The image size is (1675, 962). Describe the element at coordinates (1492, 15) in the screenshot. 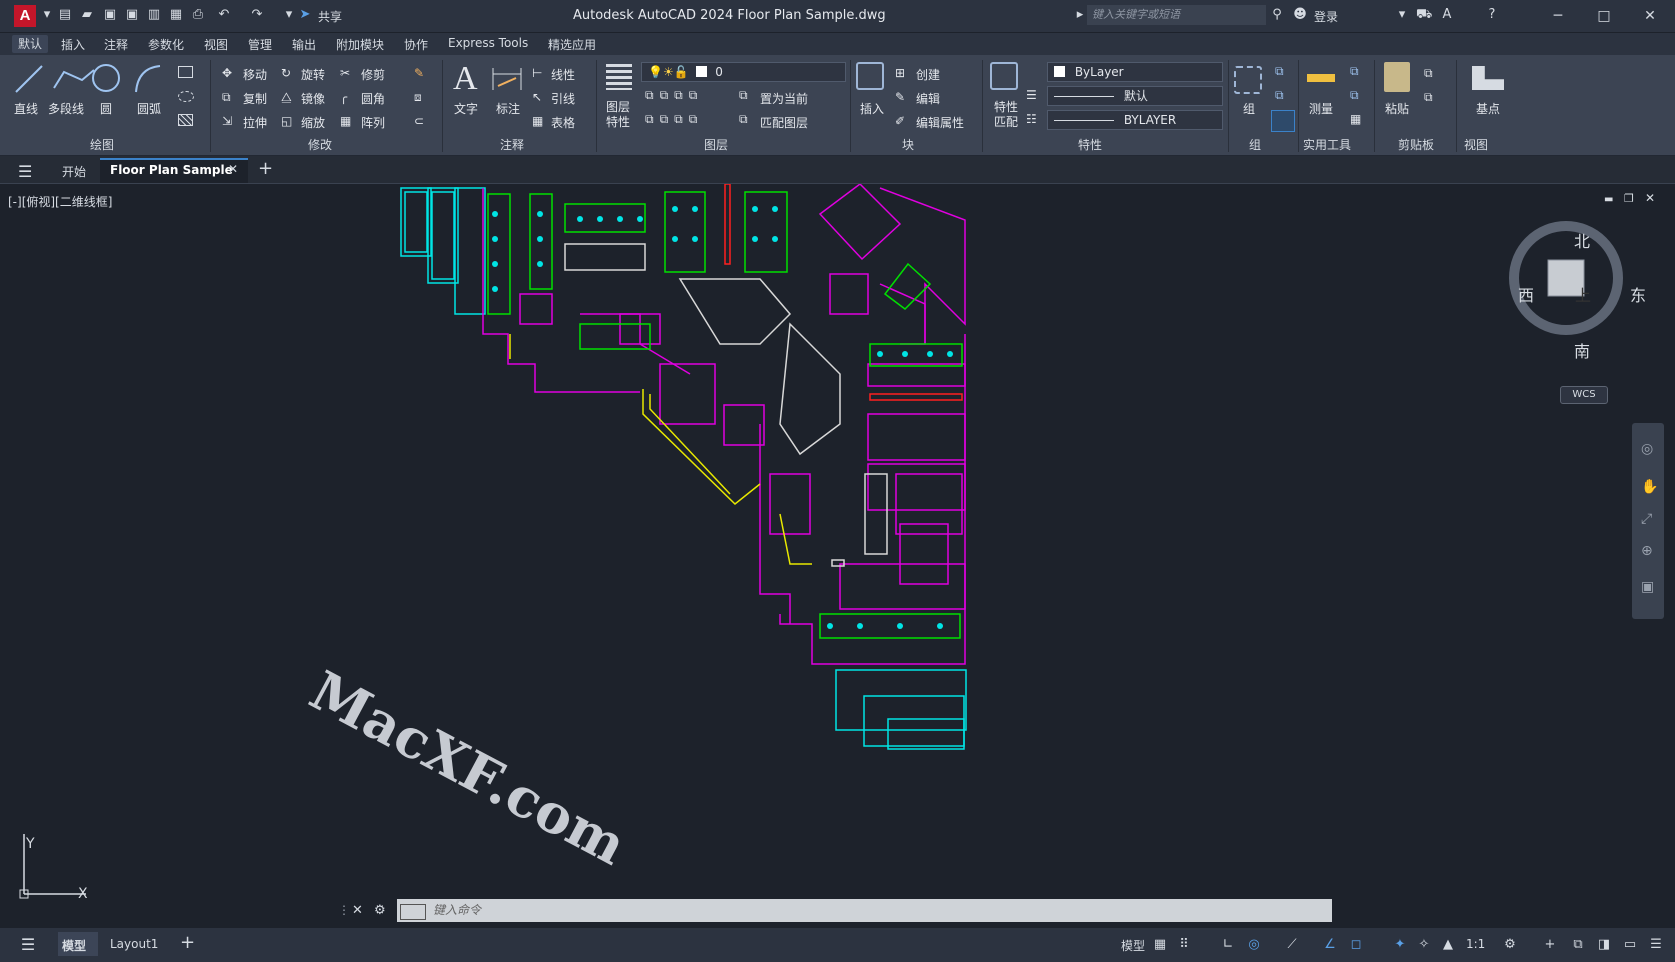

I see `help-icon: ?` at that location.